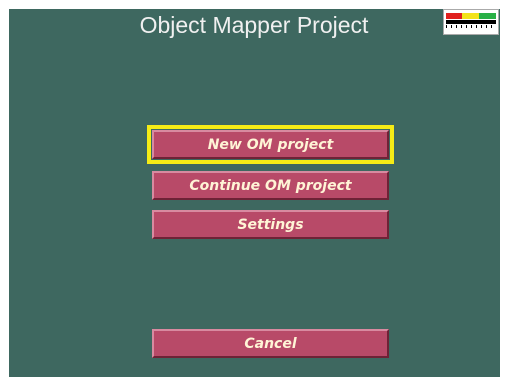  I want to click on new-om-project-button: New OM project, so click(270, 144).